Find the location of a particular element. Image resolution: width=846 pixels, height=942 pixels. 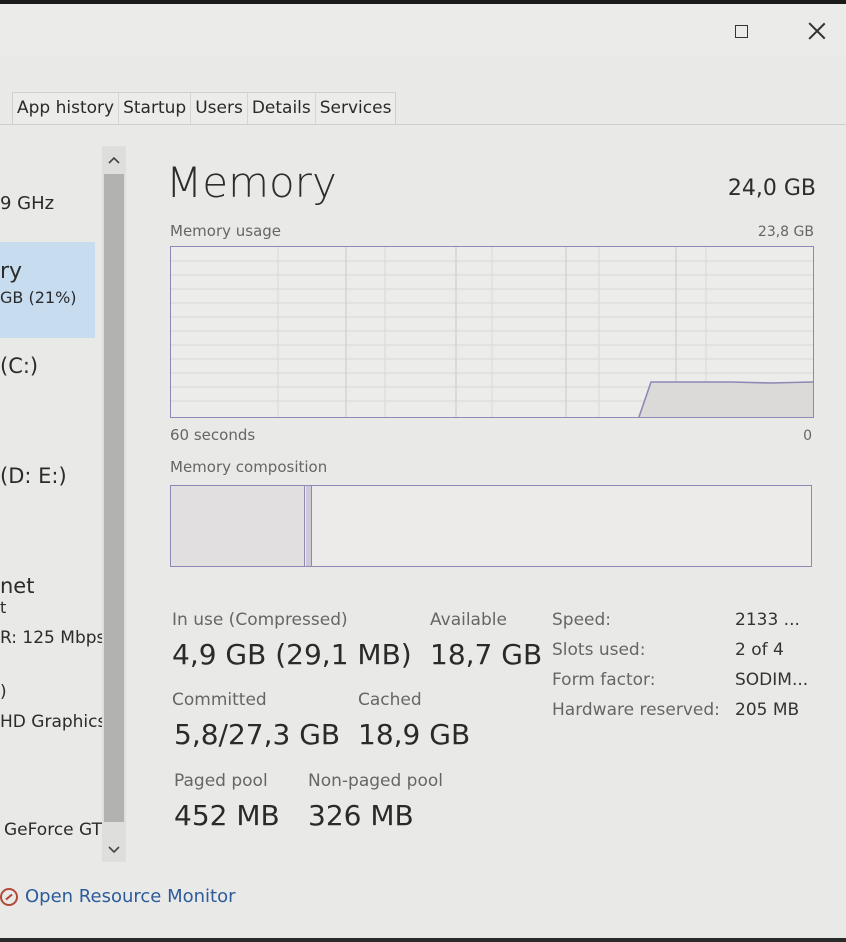

sidebar-item-label: ) is located at coordinates (3, 692).